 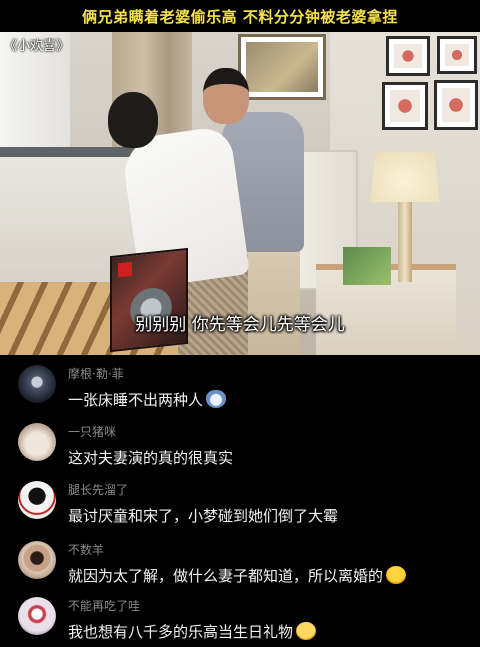 What do you see at coordinates (240, 619) in the screenshot?
I see `comment-item: 不能再吃了哇 我也想有八千多的乐高当生日礼物` at bounding box center [240, 619].